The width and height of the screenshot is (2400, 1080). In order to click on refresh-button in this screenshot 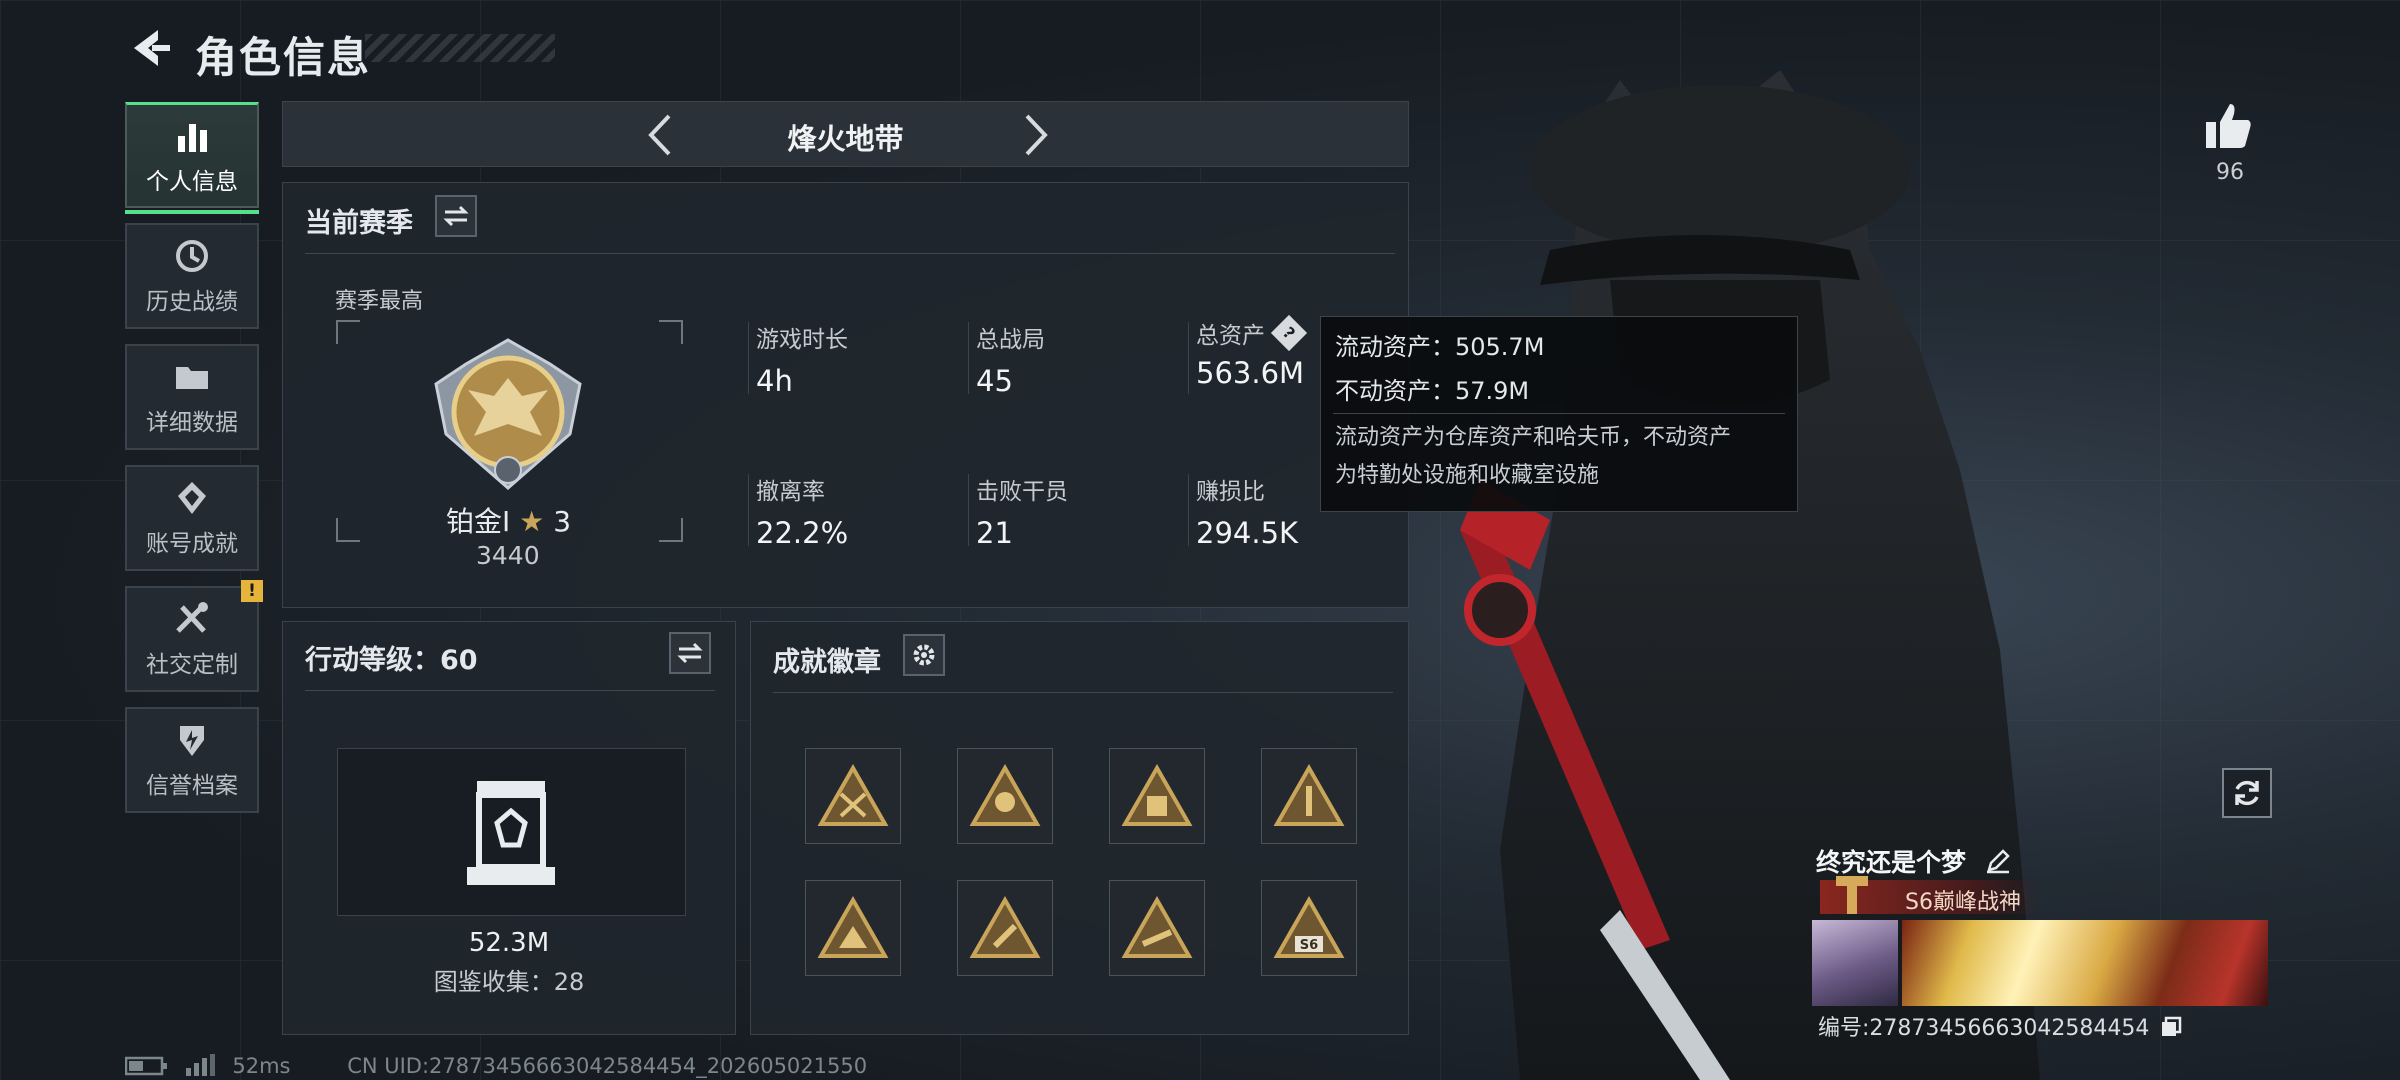, I will do `click(2247, 793)`.